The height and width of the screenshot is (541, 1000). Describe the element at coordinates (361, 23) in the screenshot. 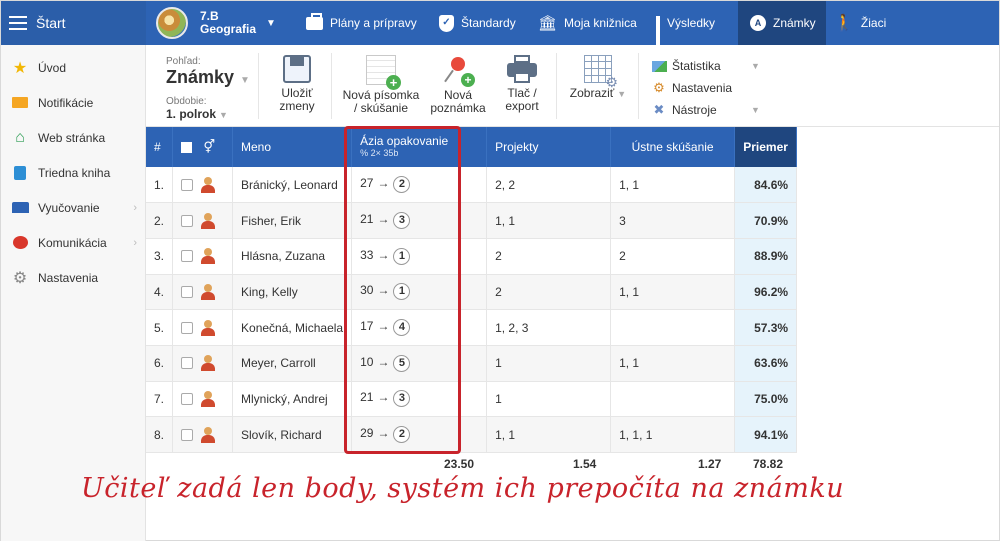

I see `nav-plans: Plány a prípravy` at that location.